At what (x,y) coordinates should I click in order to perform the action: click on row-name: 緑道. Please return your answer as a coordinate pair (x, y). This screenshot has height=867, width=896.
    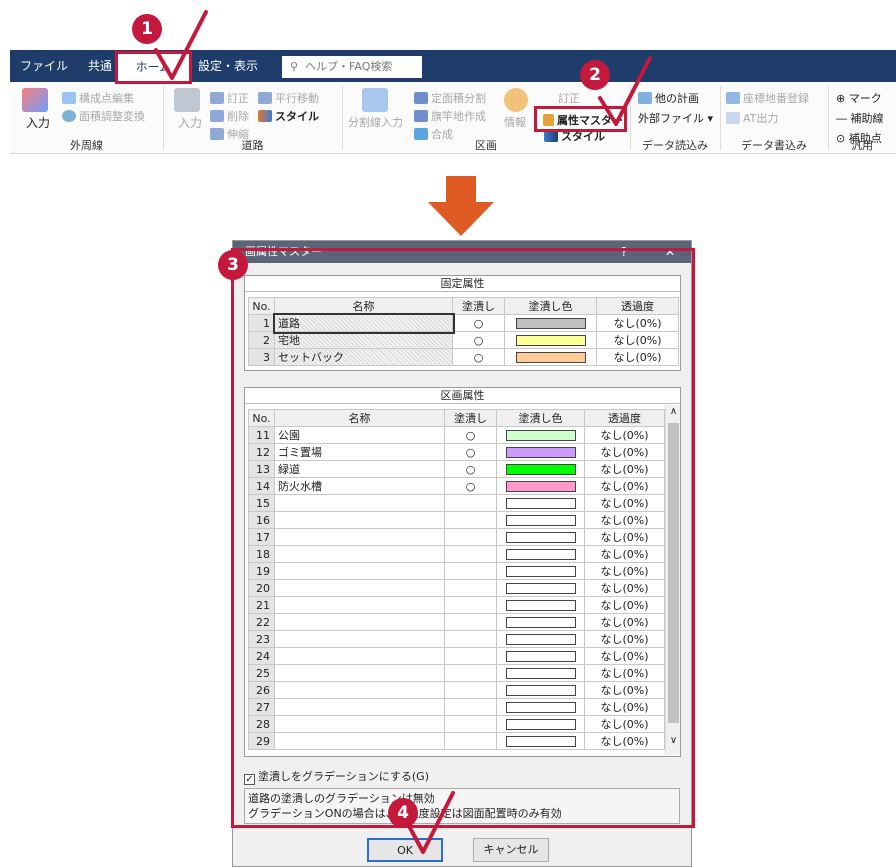
    Looking at the image, I should click on (359, 469).